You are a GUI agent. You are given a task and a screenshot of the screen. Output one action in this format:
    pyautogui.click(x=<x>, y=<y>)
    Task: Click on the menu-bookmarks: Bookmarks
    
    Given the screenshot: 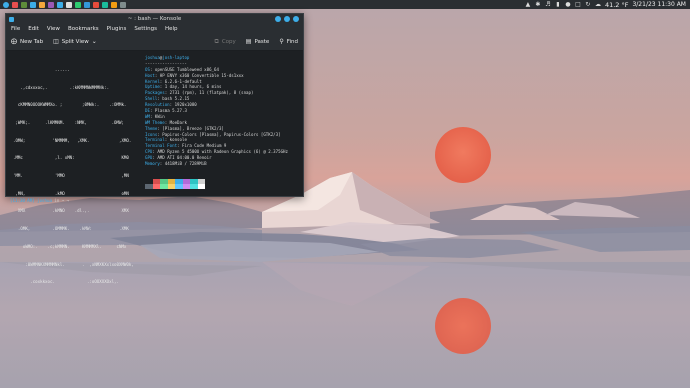 What is the action you would take?
    pyautogui.click(x=83, y=29)
    